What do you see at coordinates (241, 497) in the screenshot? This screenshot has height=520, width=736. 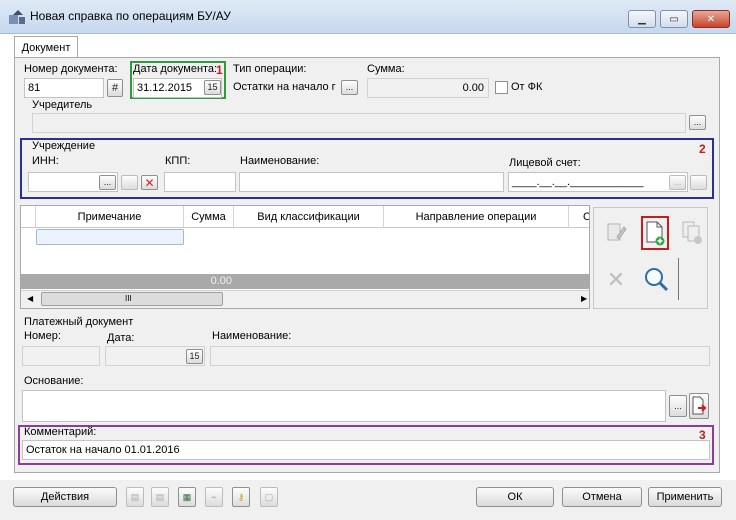 I see `key-icon: ⚷` at bounding box center [241, 497].